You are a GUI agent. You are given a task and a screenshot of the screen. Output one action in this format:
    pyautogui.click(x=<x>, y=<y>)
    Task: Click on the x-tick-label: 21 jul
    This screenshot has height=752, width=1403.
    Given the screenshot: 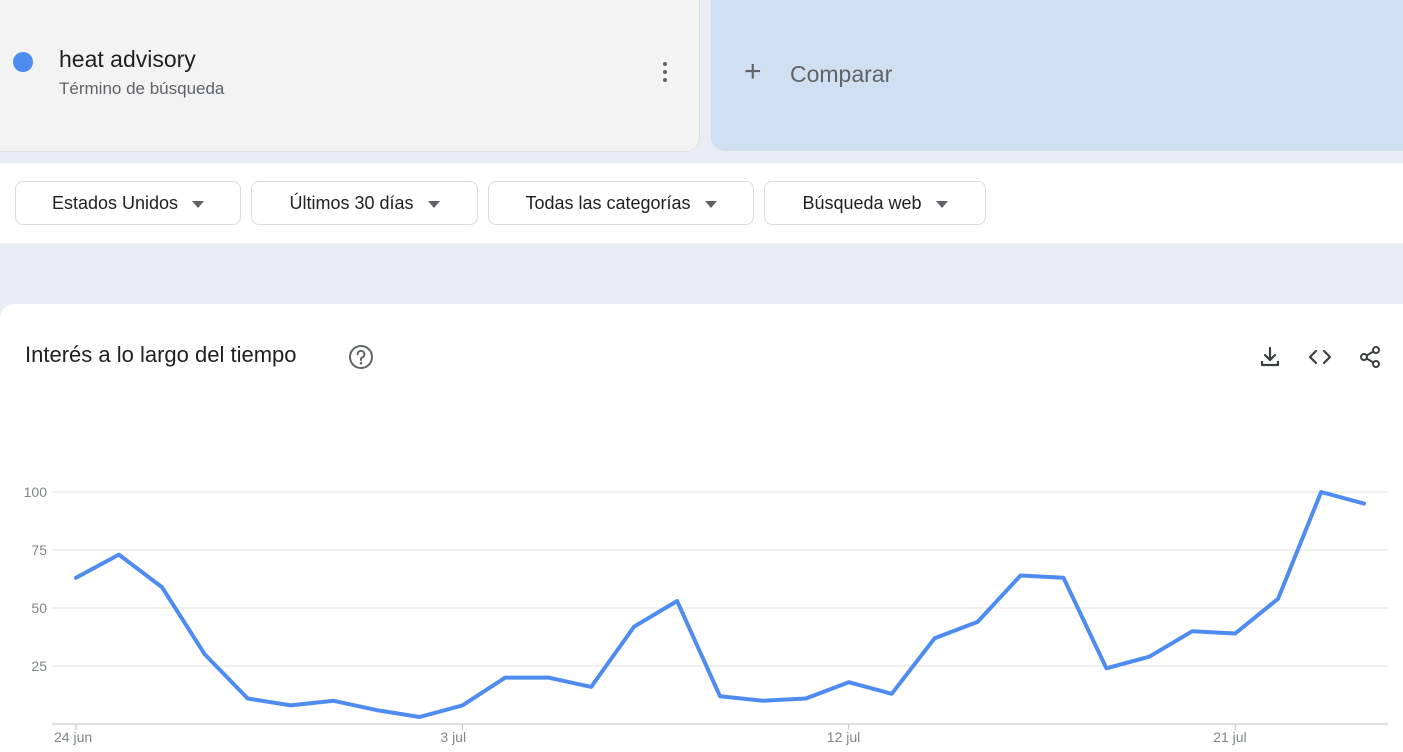 What is the action you would take?
    pyautogui.click(x=1229, y=737)
    